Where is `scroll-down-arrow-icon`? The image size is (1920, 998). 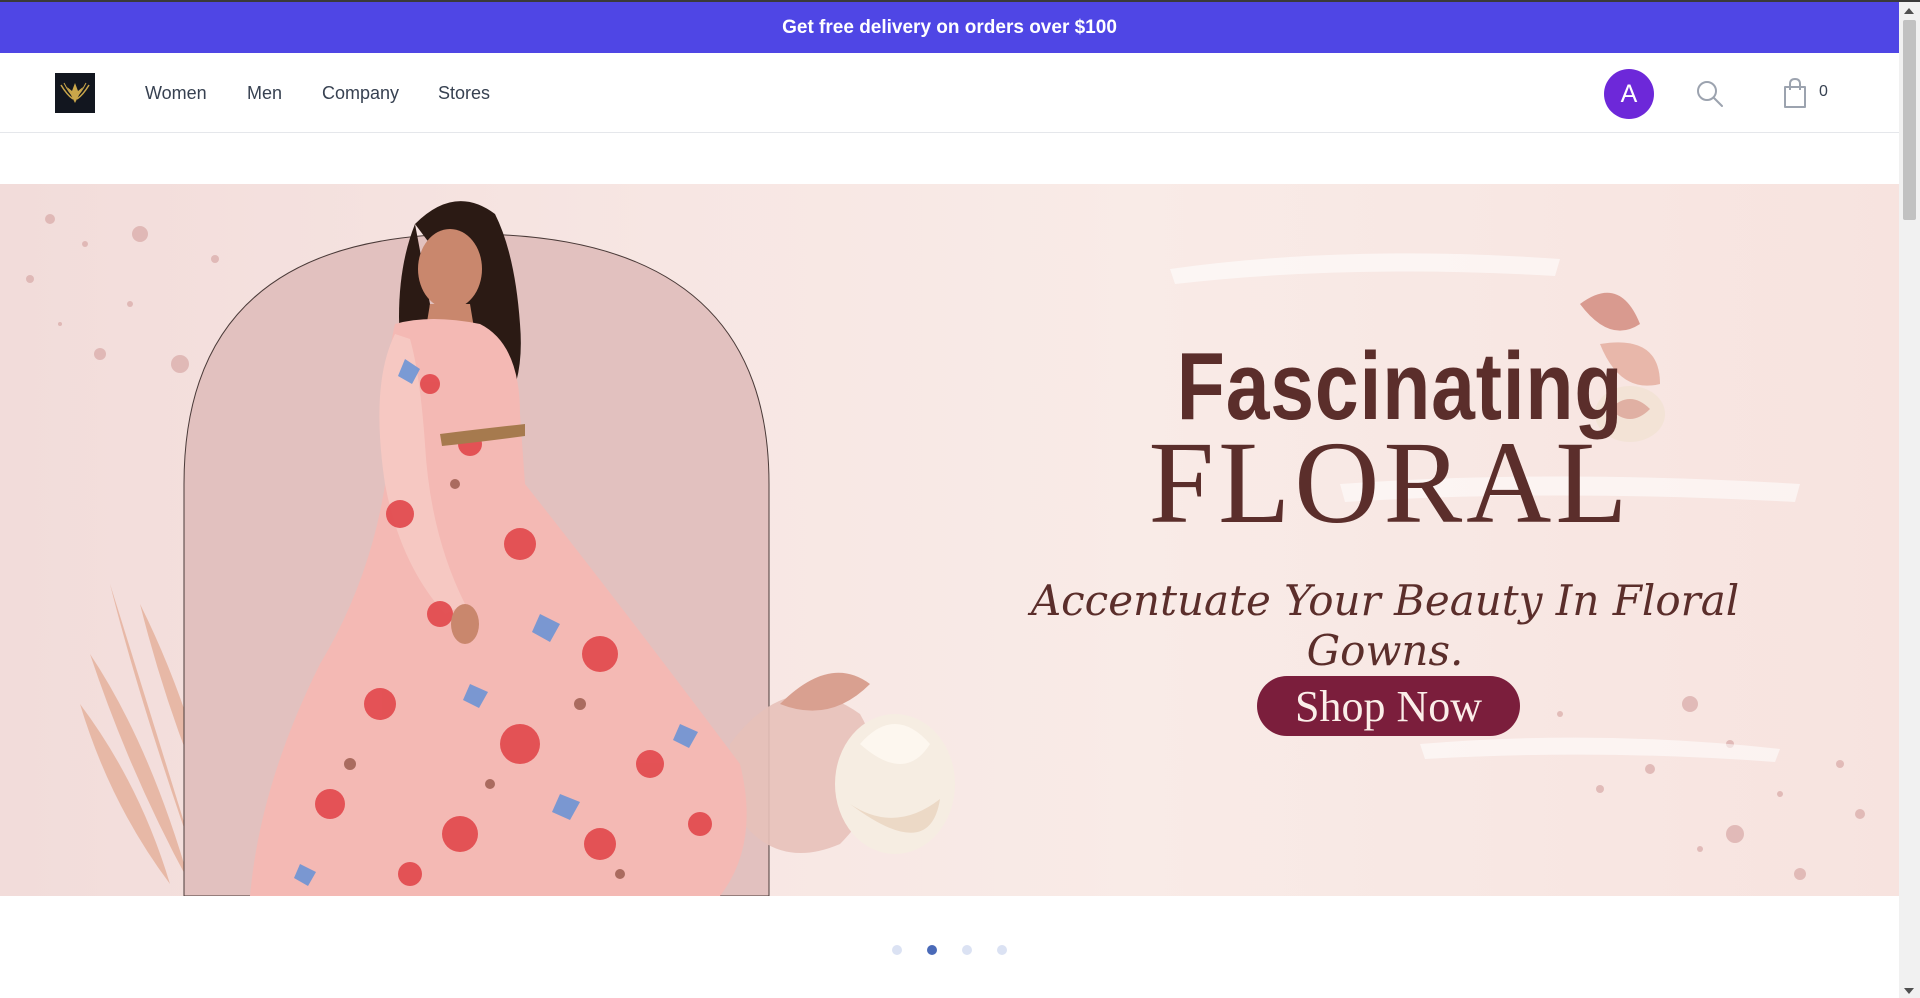
scroll-down-arrow-icon is located at coordinates (1909, 991).